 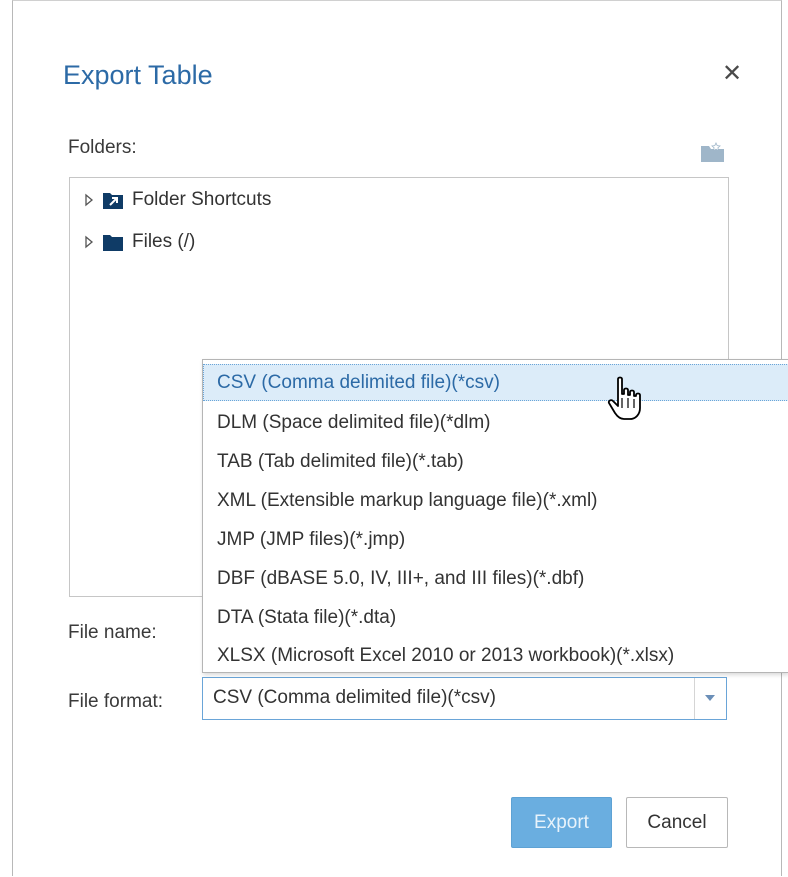 I want to click on chevron-down-icon, so click(x=710, y=698).